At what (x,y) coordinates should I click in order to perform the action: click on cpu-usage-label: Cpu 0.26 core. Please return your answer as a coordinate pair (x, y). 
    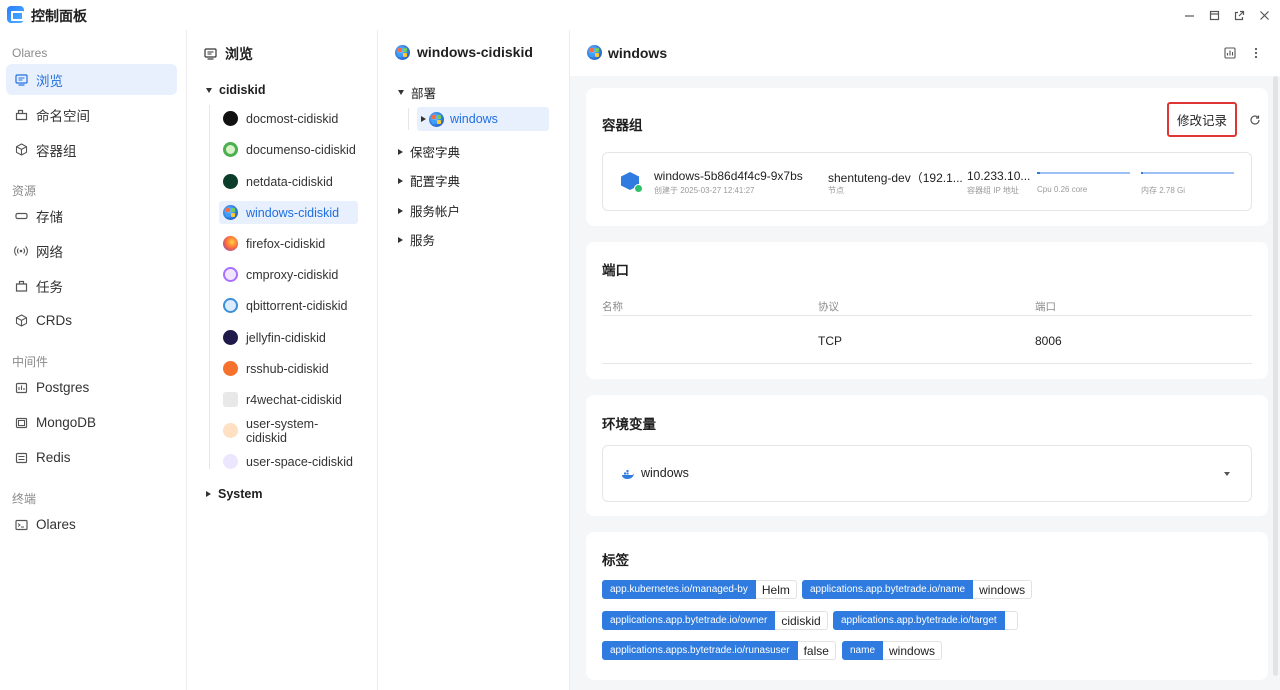
    Looking at the image, I should click on (1062, 189).